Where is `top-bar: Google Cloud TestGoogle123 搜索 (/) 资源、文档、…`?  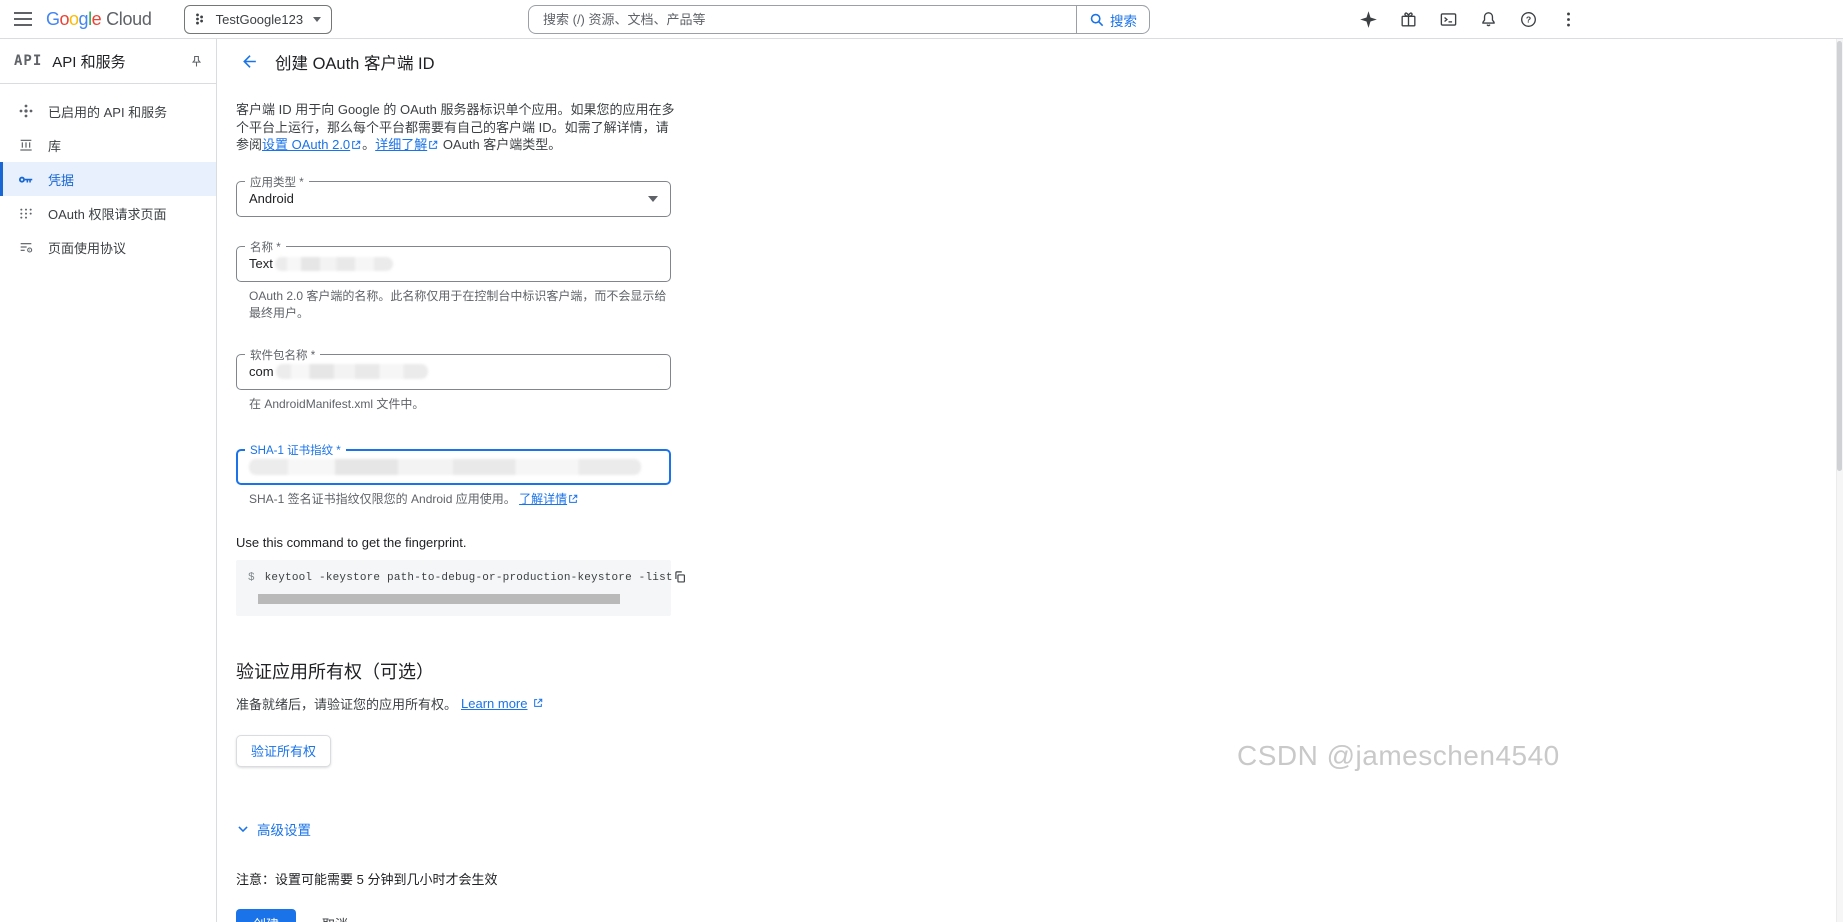 top-bar: Google Cloud TestGoogle123 搜索 (/) 资源、文档、… is located at coordinates (921, 19).